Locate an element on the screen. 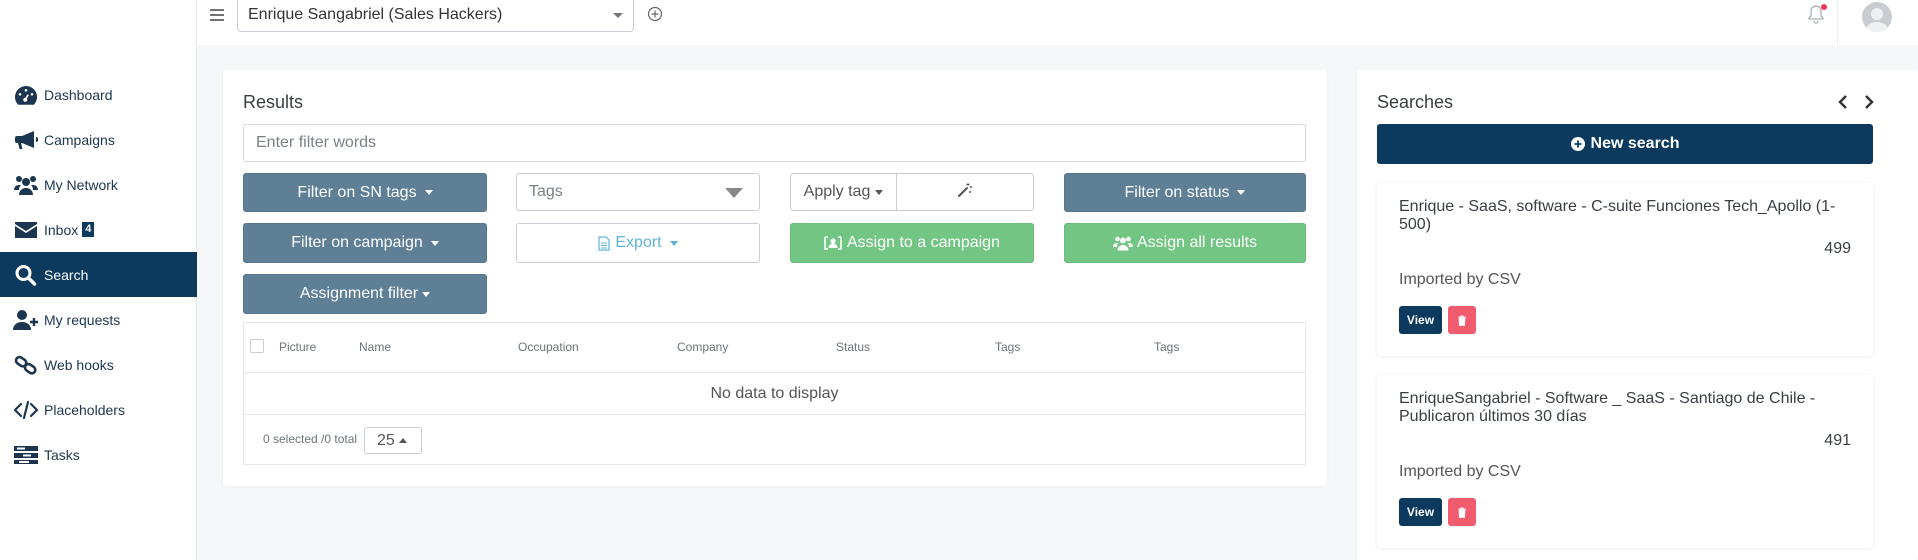  notification-dot is located at coordinates (1824, 7).